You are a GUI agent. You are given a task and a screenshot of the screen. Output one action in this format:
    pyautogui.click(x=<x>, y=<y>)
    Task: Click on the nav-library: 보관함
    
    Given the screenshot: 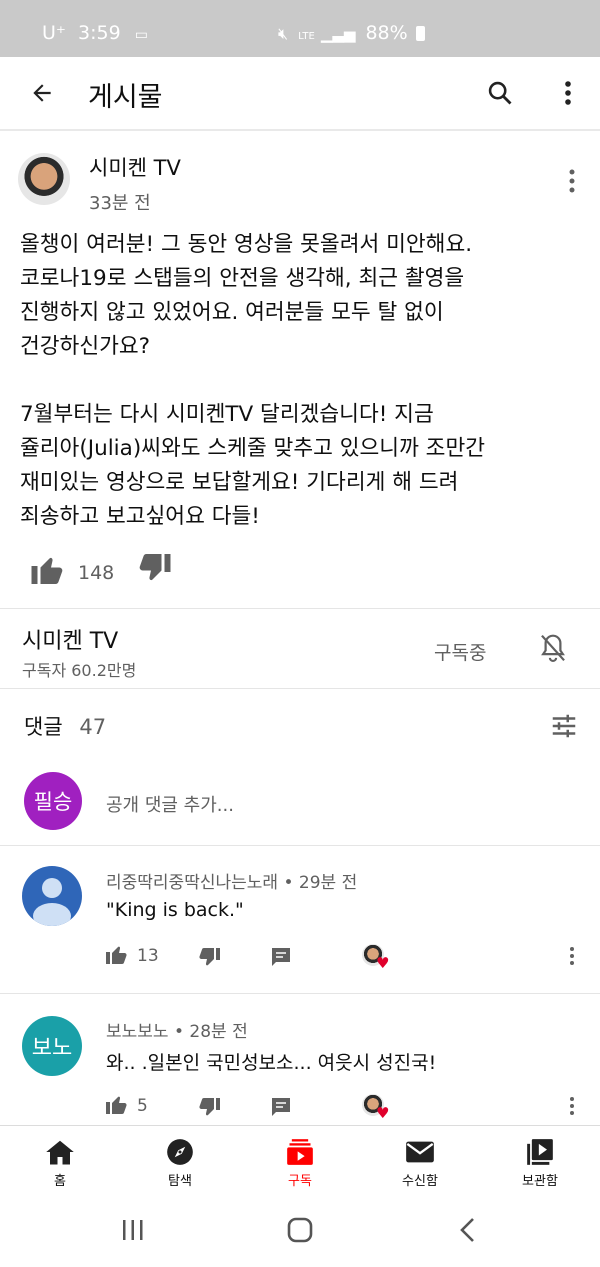 What is the action you would take?
    pyautogui.click(x=540, y=1161)
    